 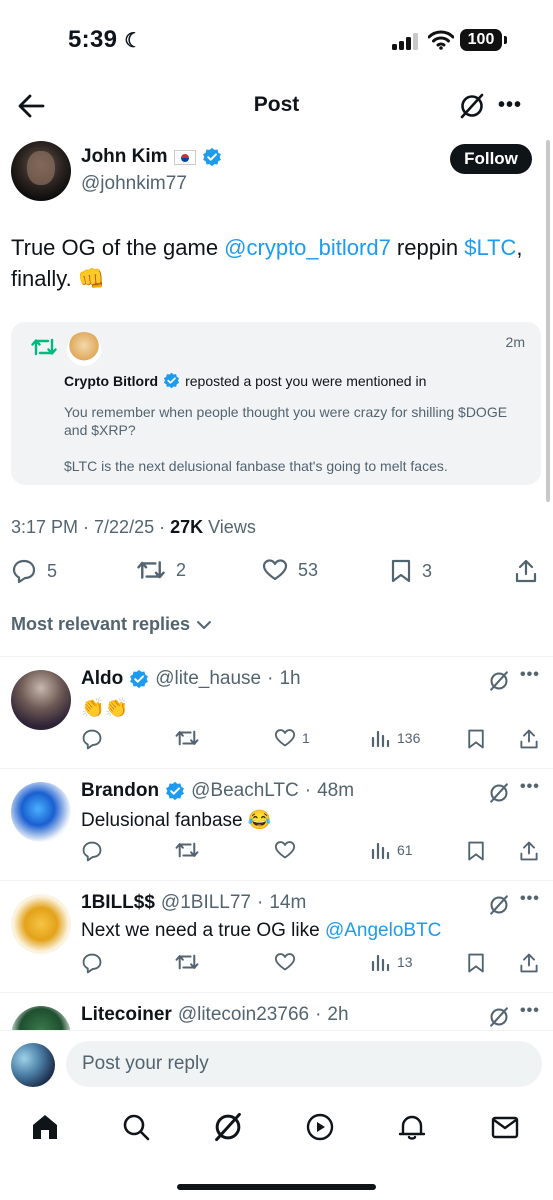 I want to click on reply-author-name: Brandon, so click(x=120, y=791).